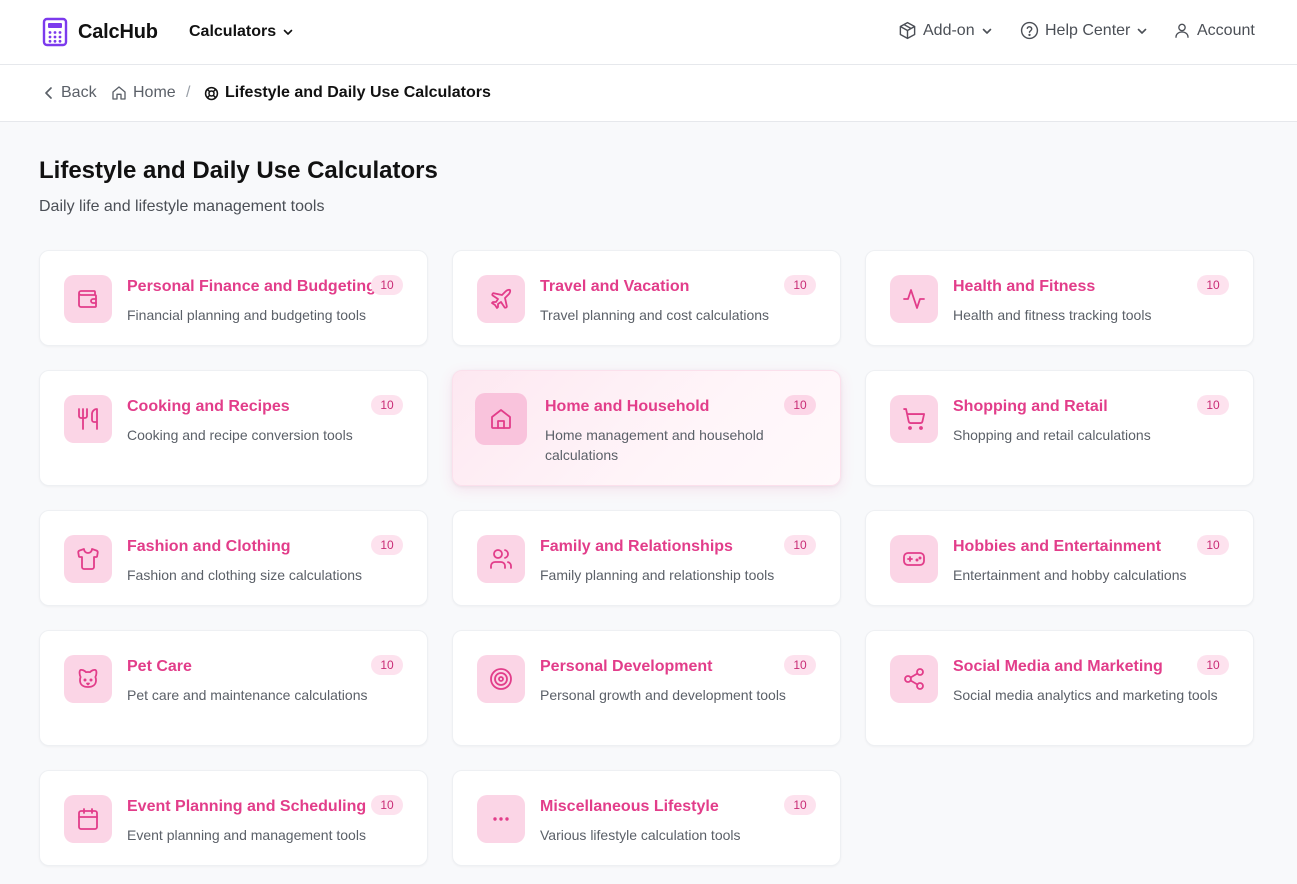 Image resolution: width=1297 pixels, height=884 pixels. What do you see at coordinates (55, 32) in the screenshot?
I see `calculator-logo-icon` at bounding box center [55, 32].